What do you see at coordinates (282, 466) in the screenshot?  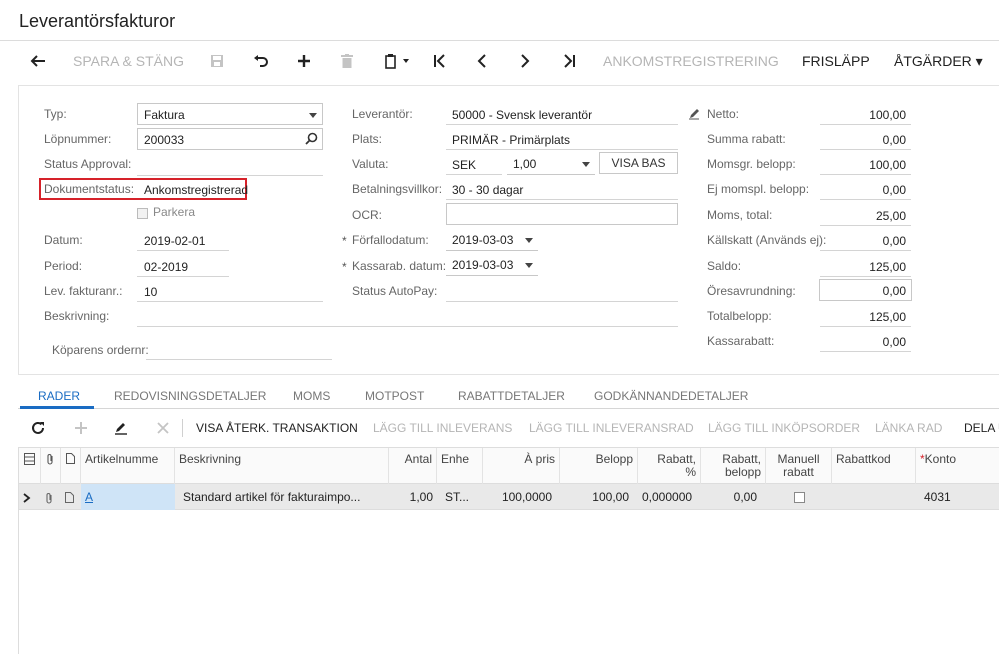 I see `column-beskrivning: Beskrivning` at bounding box center [282, 466].